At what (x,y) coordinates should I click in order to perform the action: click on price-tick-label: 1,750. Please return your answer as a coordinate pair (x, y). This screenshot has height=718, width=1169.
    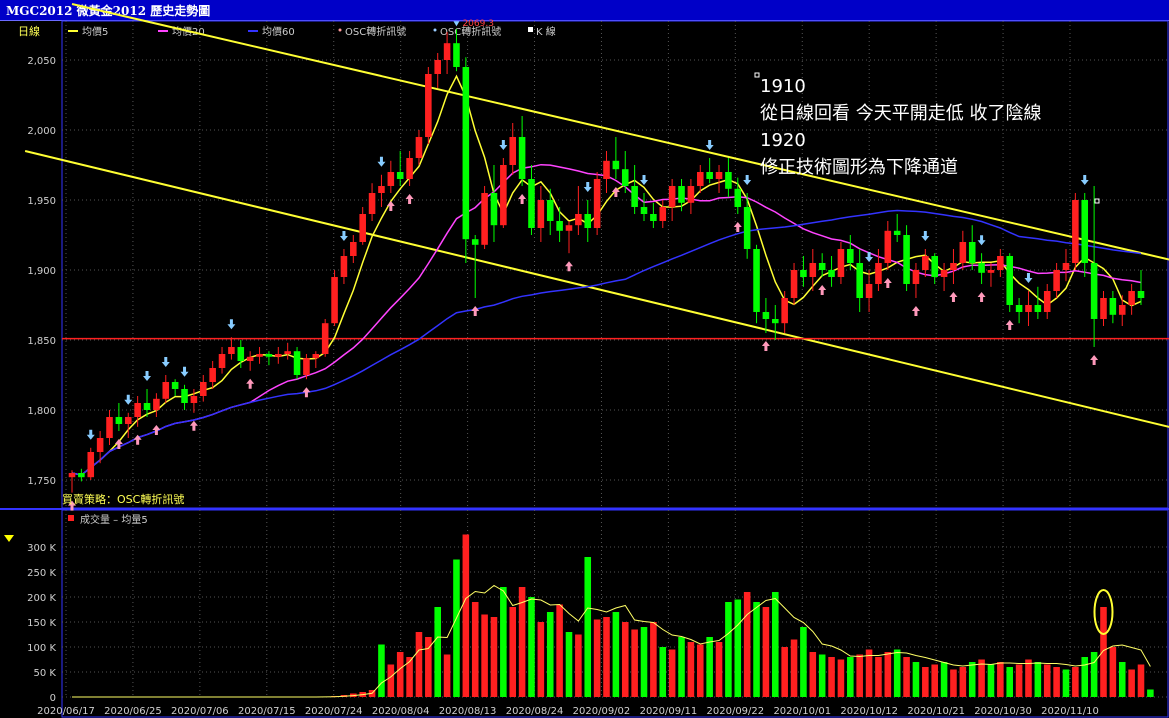
    Looking at the image, I should click on (41, 481).